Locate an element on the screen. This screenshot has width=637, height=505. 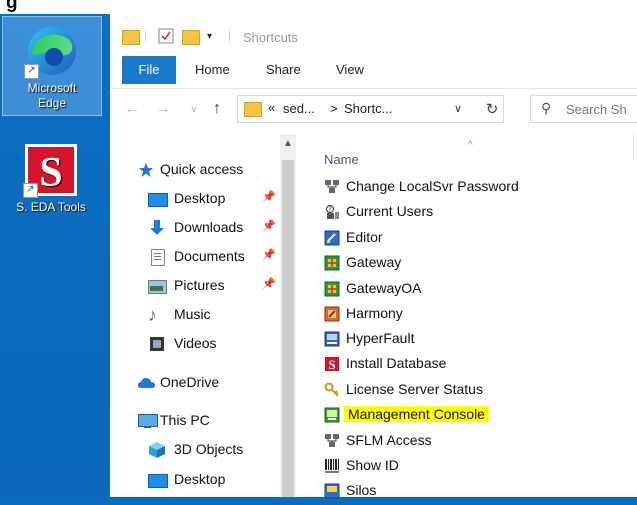
file-item-management-console: Management Console is located at coordinates (406, 414).